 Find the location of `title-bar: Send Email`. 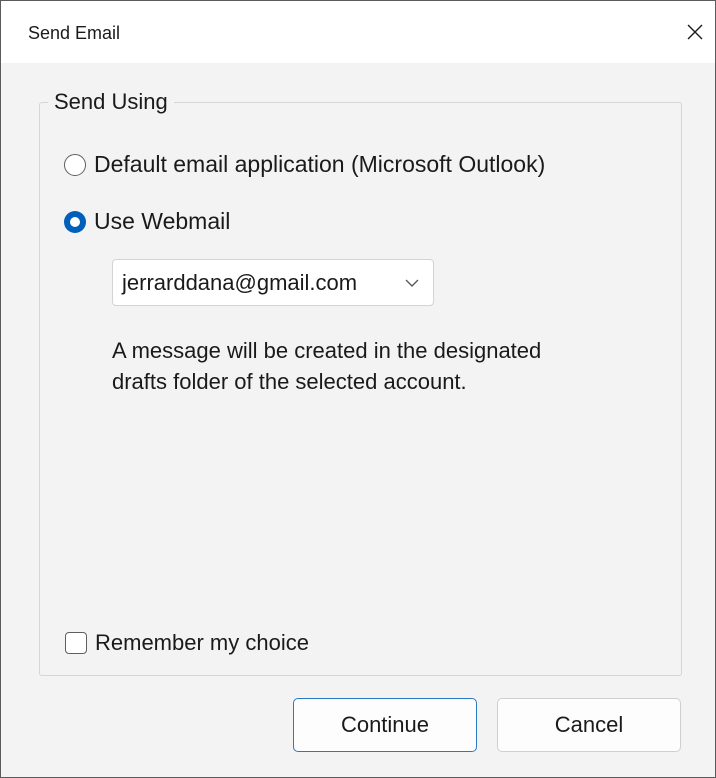

title-bar: Send Email is located at coordinates (358, 32).